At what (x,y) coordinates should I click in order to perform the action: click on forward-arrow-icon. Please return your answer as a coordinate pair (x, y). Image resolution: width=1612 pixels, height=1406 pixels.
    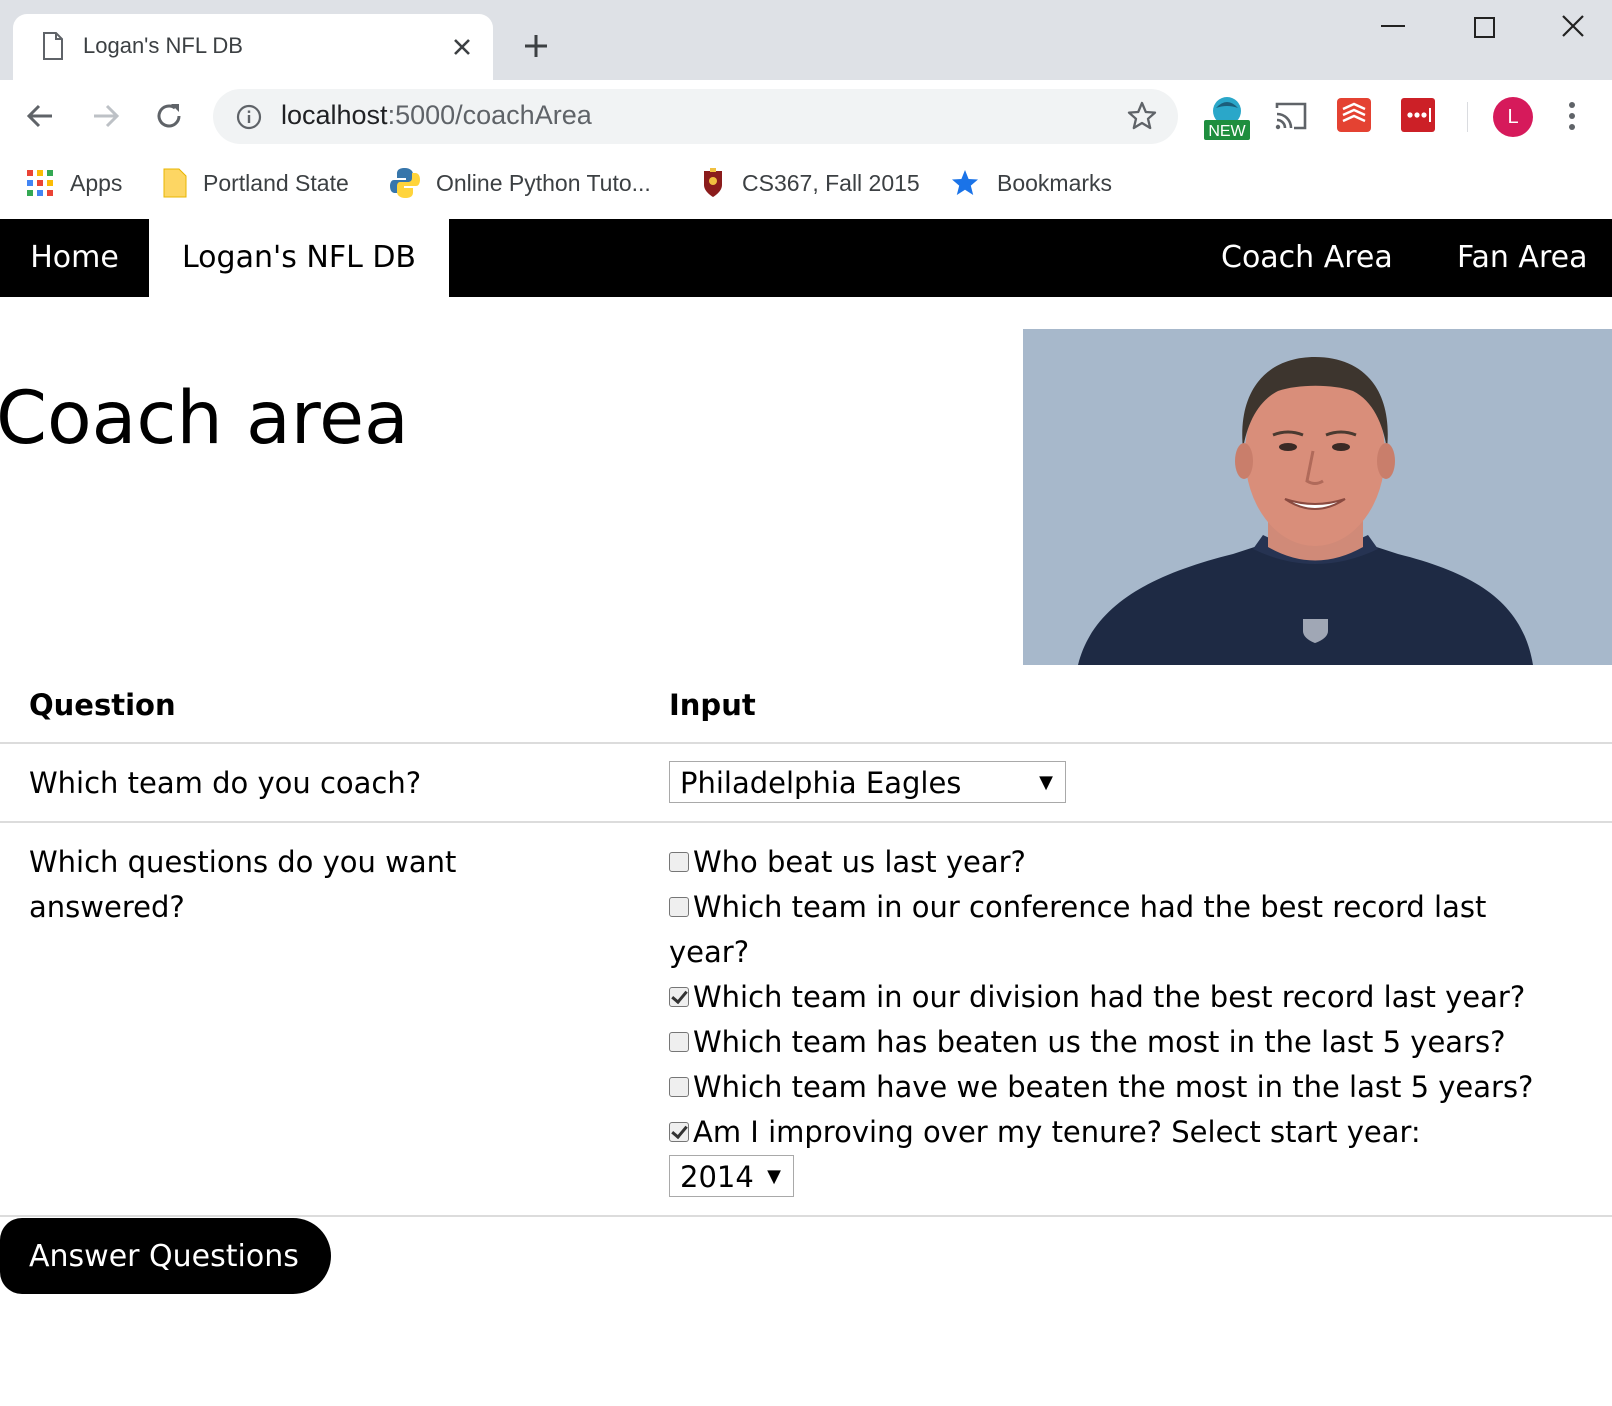
    Looking at the image, I should click on (105, 116).